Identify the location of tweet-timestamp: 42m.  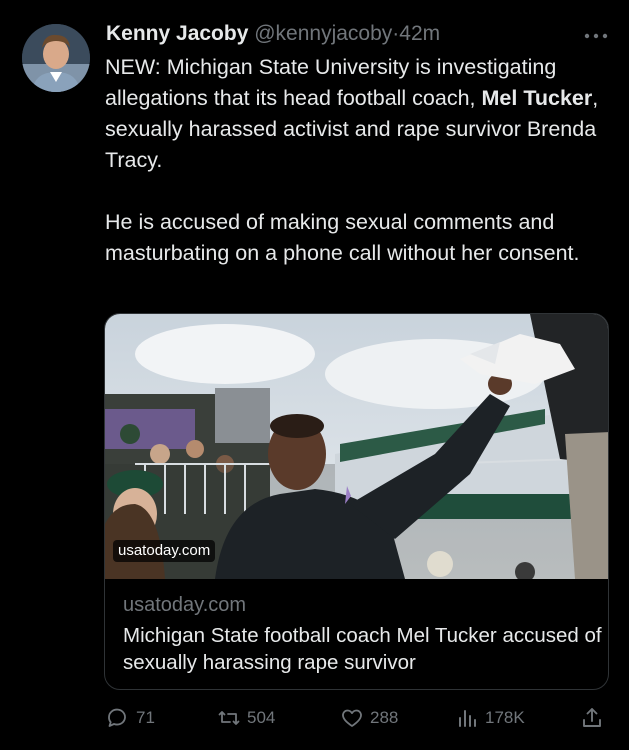
(419, 33).